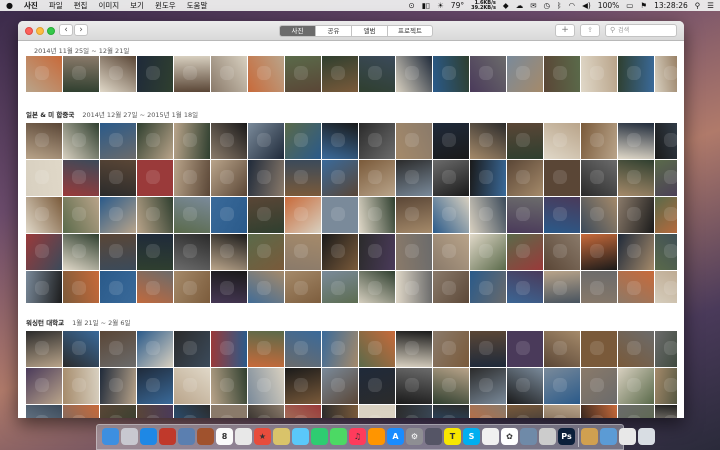 The image size is (720, 450). What do you see at coordinates (671, 5) in the screenshot?
I see `clock: 13:28:26` at bounding box center [671, 5].